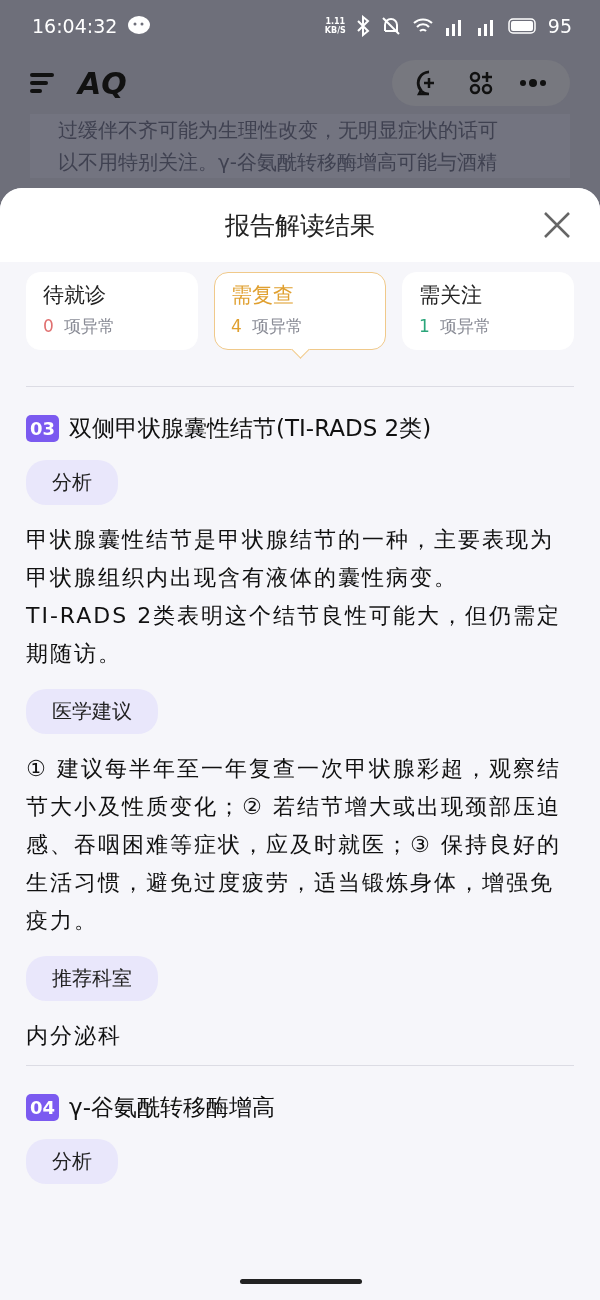 The image size is (600, 1300). I want to click on app-logo: AQ, so click(102, 83).